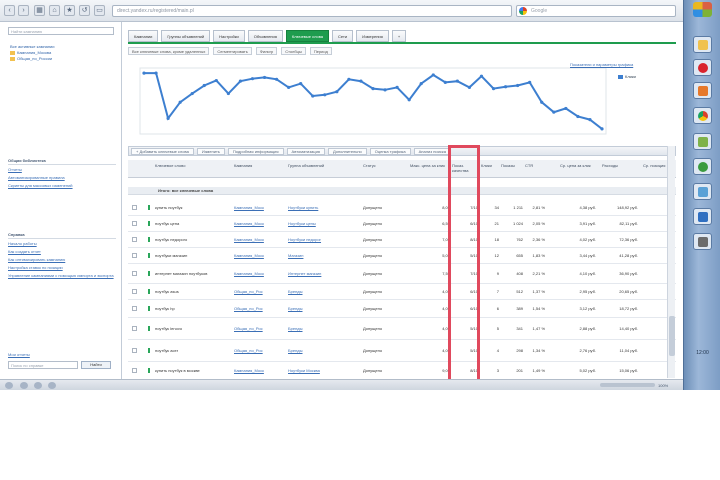 Image resolution: width=720 pixels, height=480 pixels. Describe the element at coordinates (177, 370) in the screenshot. I see `keyword-cell: купить ноутбук в москве` at that location.